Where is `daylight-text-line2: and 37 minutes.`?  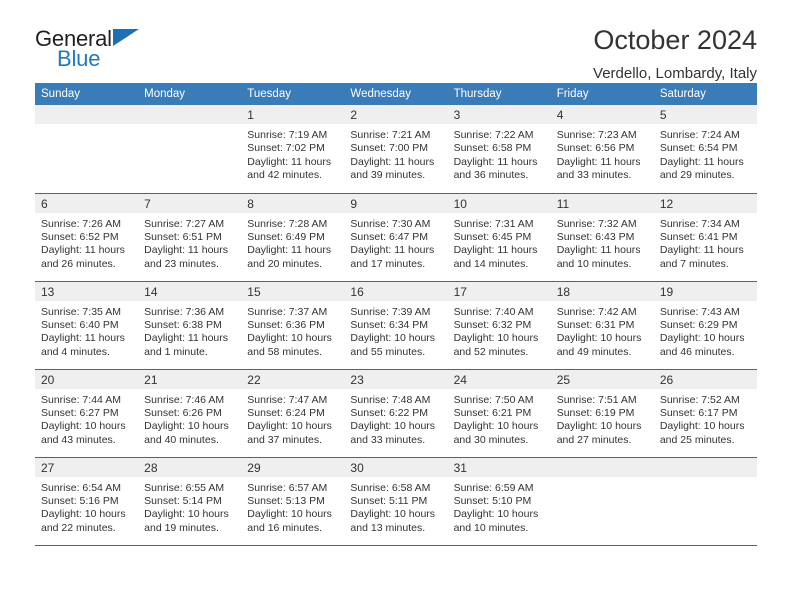 daylight-text-line2: and 37 minutes. is located at coordinates (284, 439).